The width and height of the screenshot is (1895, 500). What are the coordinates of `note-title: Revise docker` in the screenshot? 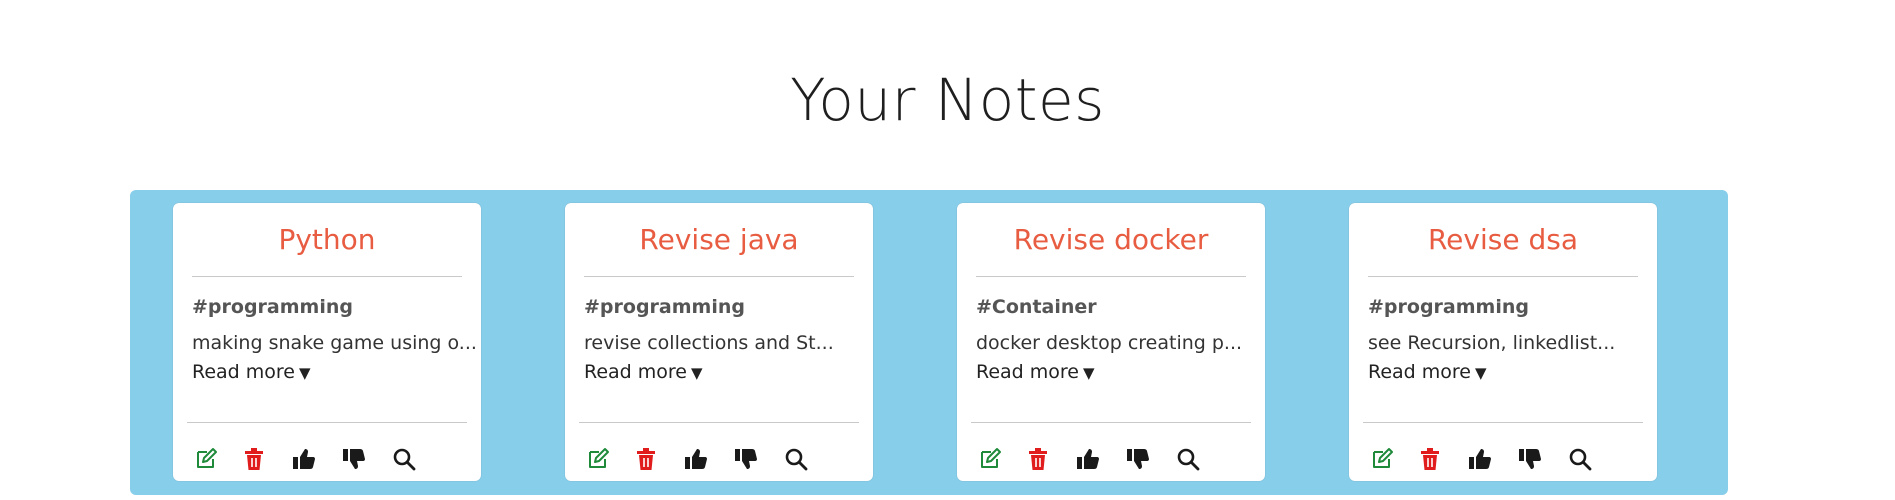 It's located at (1111, 239).